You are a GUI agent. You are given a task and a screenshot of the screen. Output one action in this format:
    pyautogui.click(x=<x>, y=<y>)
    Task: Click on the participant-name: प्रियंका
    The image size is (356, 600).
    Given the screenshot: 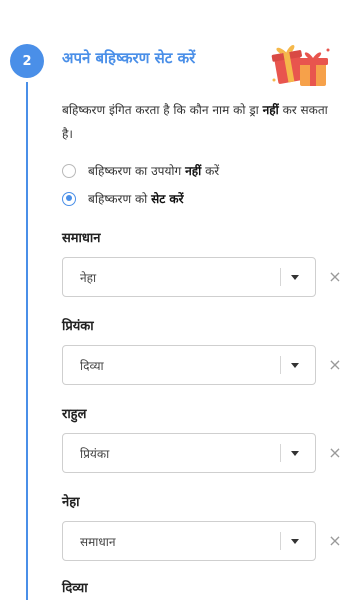 What is the action you would take?
    pyautogui.click(x=78, y=326)
    